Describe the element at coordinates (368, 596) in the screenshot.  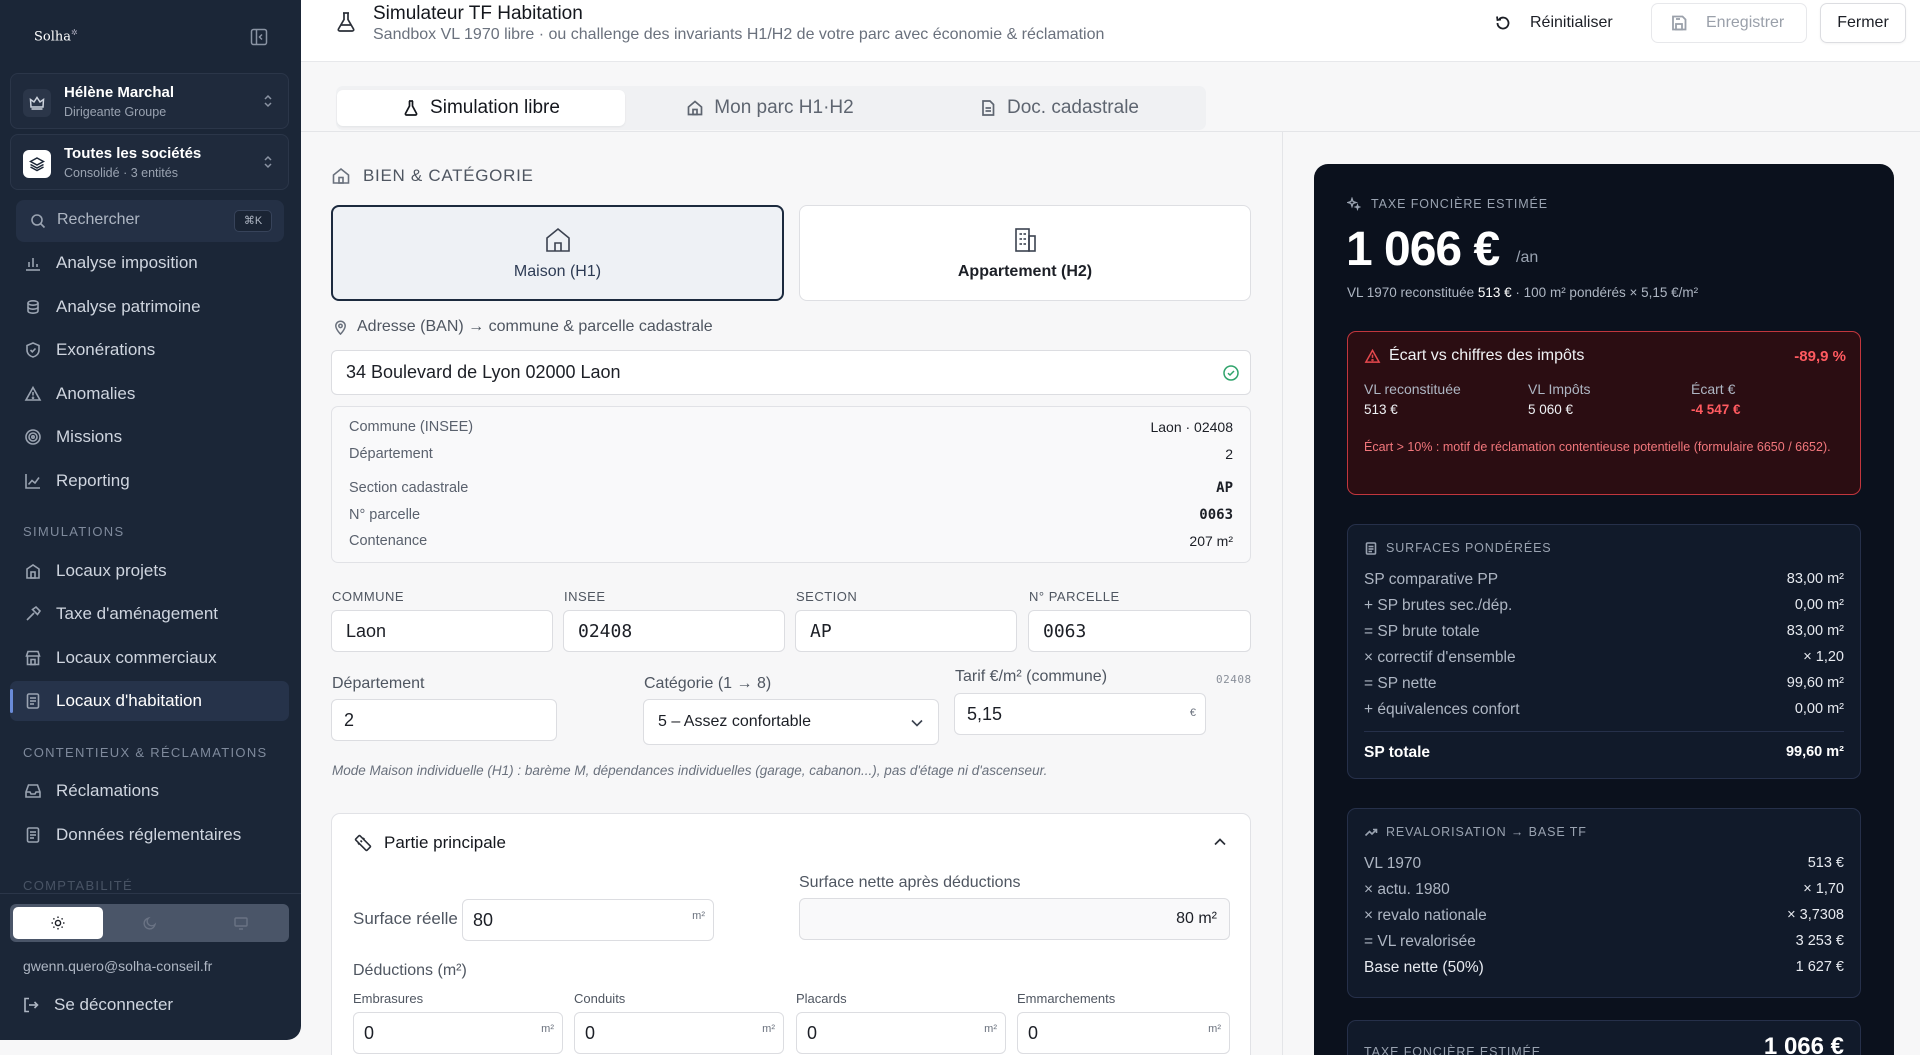
I see `commune-label: COMMUNE` at that location.